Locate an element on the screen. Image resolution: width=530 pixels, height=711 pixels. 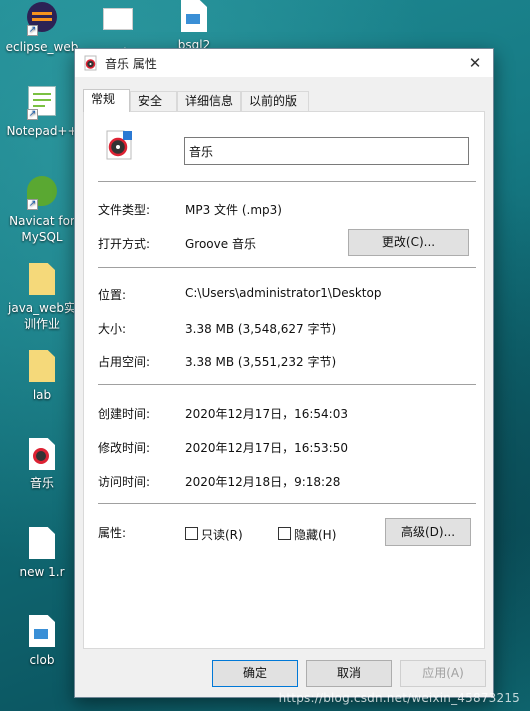
tab-previous-versions: 以前的版本 is located at coordinates (275, 109).